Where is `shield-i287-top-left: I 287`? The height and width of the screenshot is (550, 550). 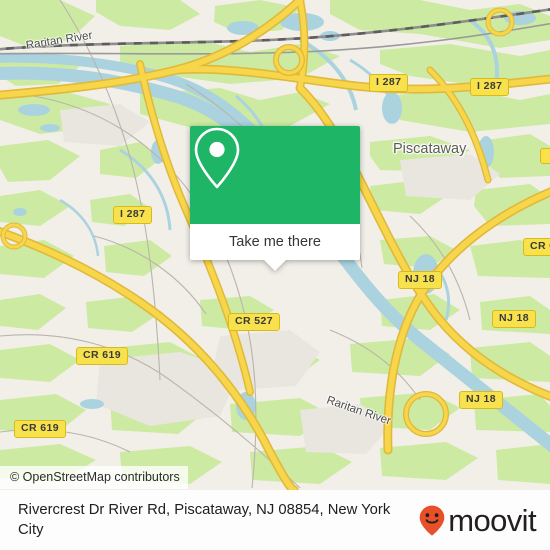
shield-i287-top-left: I 287 is located at coordinates (389, 83).